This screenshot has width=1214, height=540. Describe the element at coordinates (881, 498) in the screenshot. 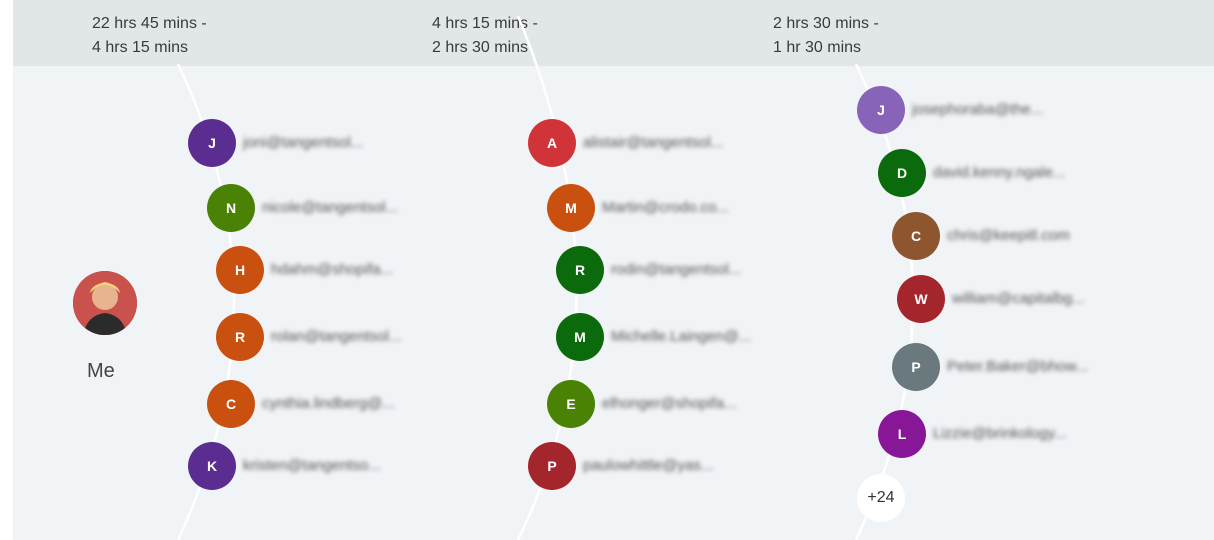

I see `more-contacts-button: +24` at that location.